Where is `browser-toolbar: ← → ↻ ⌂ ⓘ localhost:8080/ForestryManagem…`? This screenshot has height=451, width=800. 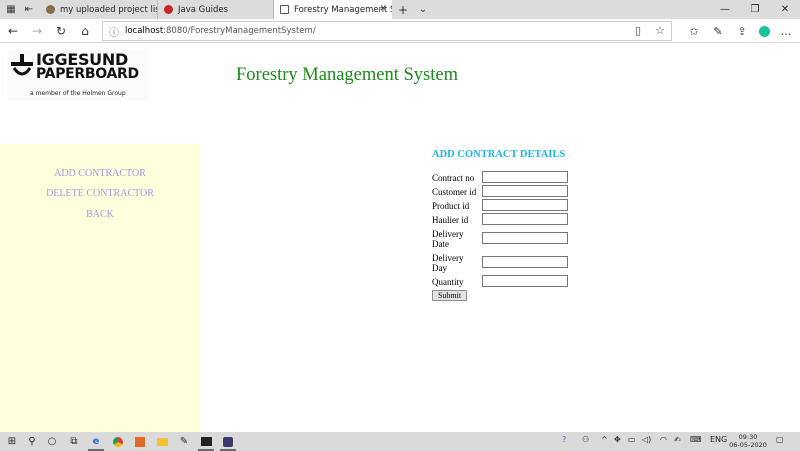
browser-toolbar: ← → ↻ ⌂ ⓘ localhost:8080/ForestryManagem… is located at coordinates (400, 31).